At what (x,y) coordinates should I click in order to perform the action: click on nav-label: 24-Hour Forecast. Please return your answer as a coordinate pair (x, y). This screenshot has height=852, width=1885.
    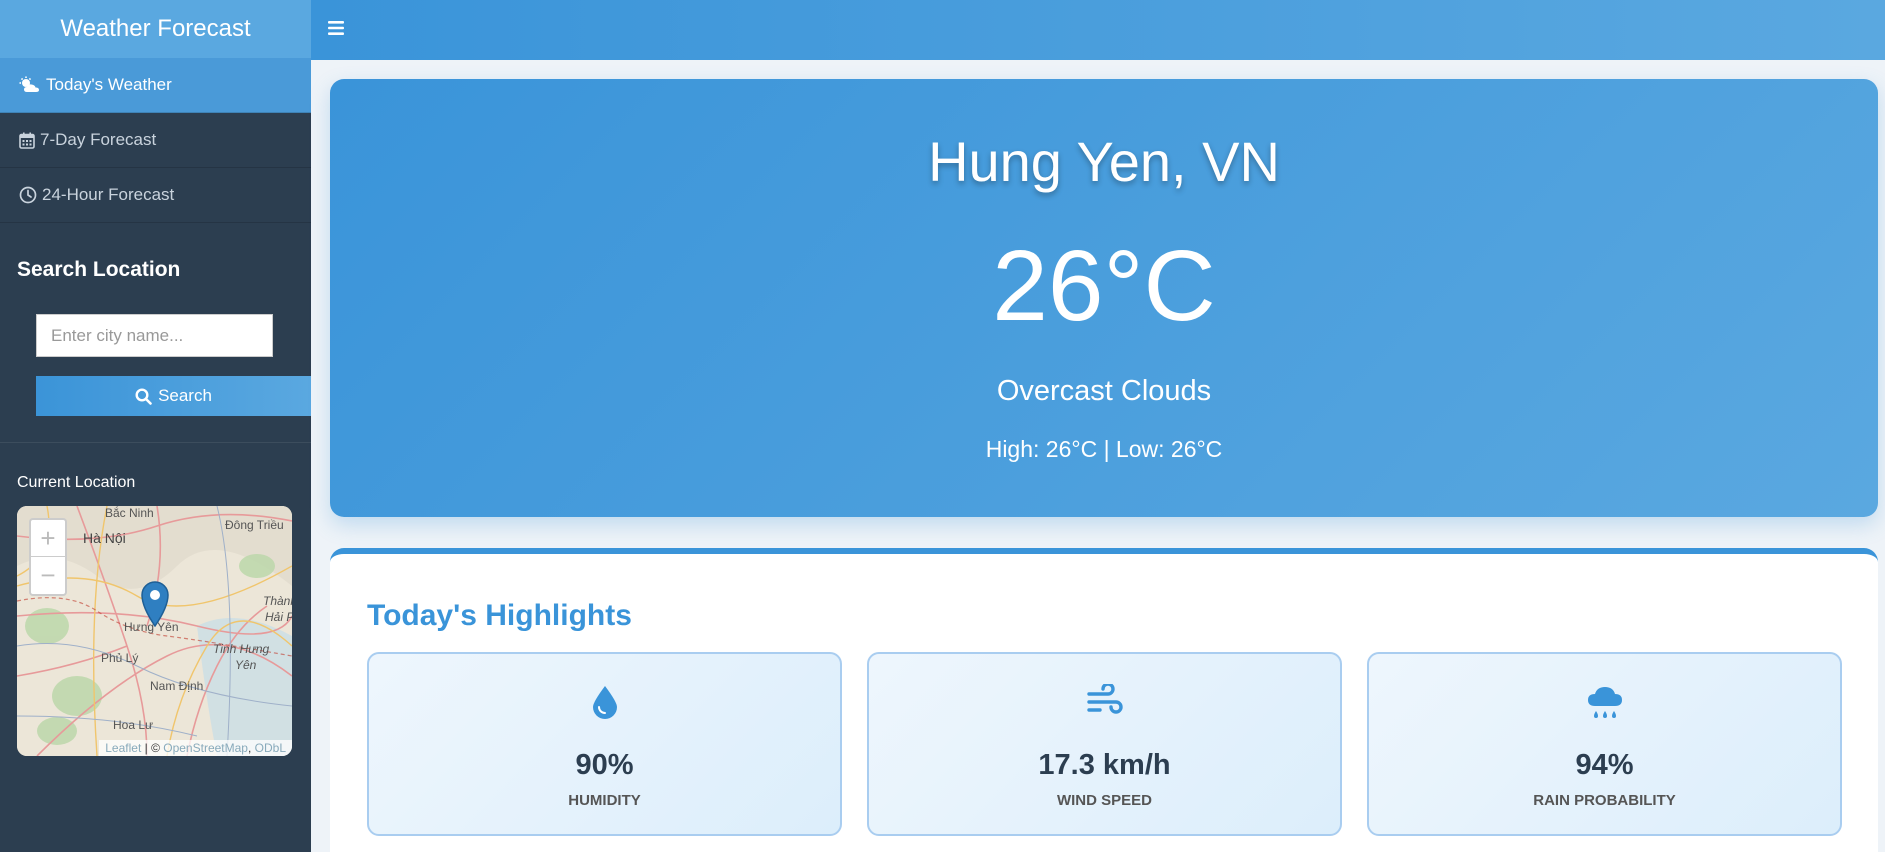
    Looking at the image, I should click on (108, 194).